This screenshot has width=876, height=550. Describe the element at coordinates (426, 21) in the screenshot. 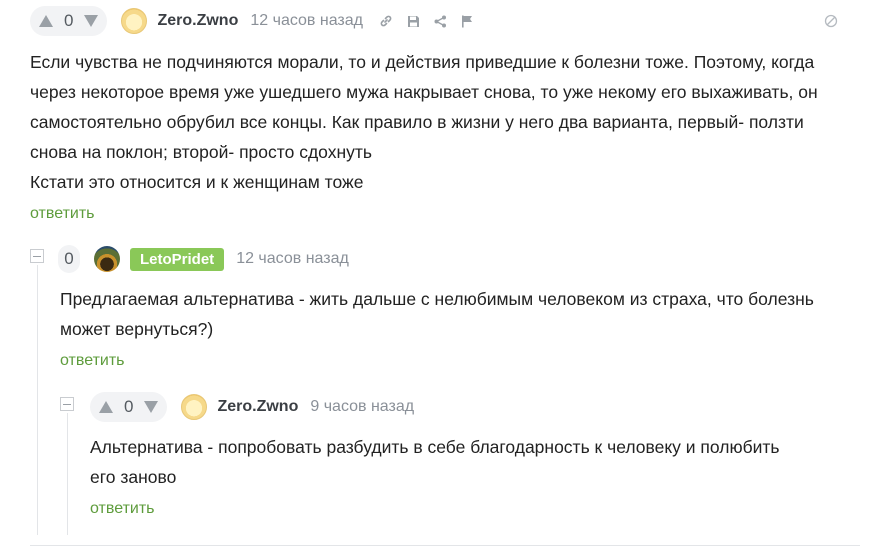

I see `comment-actions` at that location.